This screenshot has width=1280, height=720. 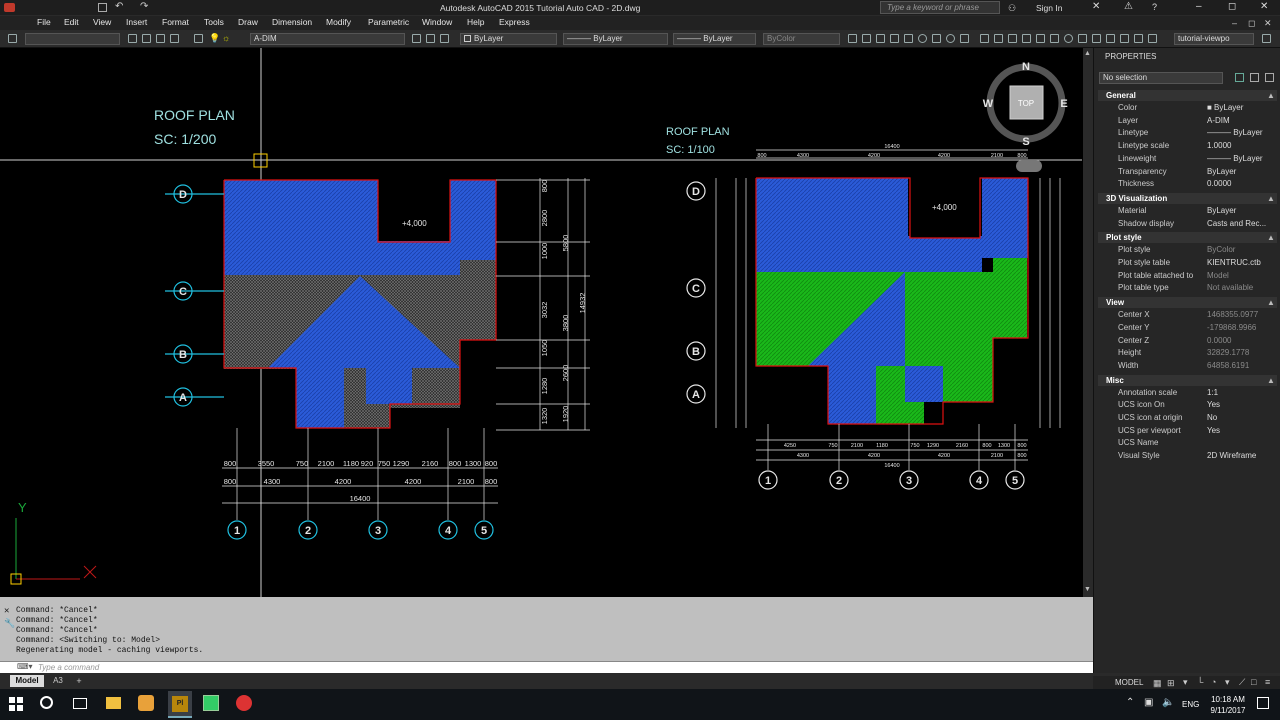 What do you see at coordinates (1087, 53) in the screenshot?
I see `scroll-up-icon: ▲` at bounding box center [1087, 53].